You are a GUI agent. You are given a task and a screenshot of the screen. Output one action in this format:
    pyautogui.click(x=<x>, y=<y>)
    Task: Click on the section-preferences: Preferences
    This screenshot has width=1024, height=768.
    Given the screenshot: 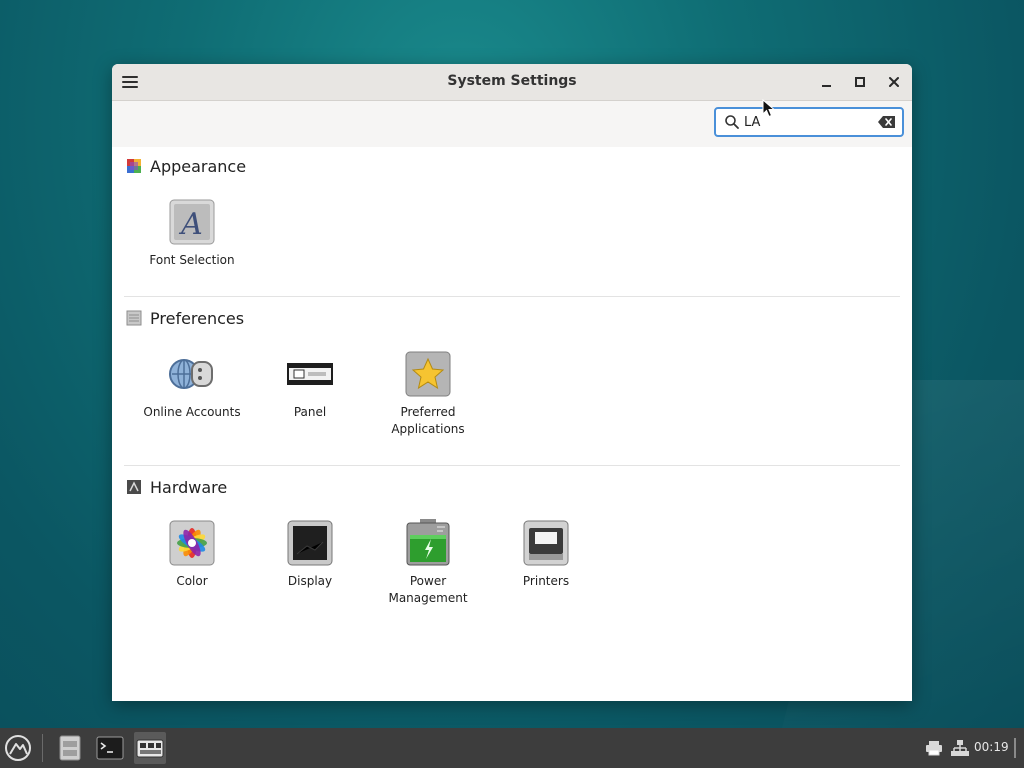 What is the action you would take?
    pyautogui.click(x=185, y=318)
    